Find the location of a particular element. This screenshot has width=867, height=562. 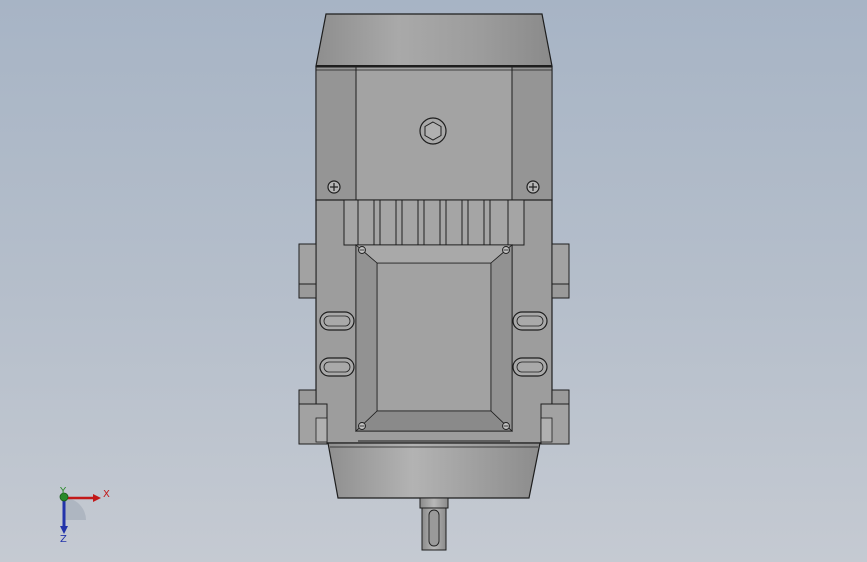

screw-right-icon is located at coordinates (533, 187).